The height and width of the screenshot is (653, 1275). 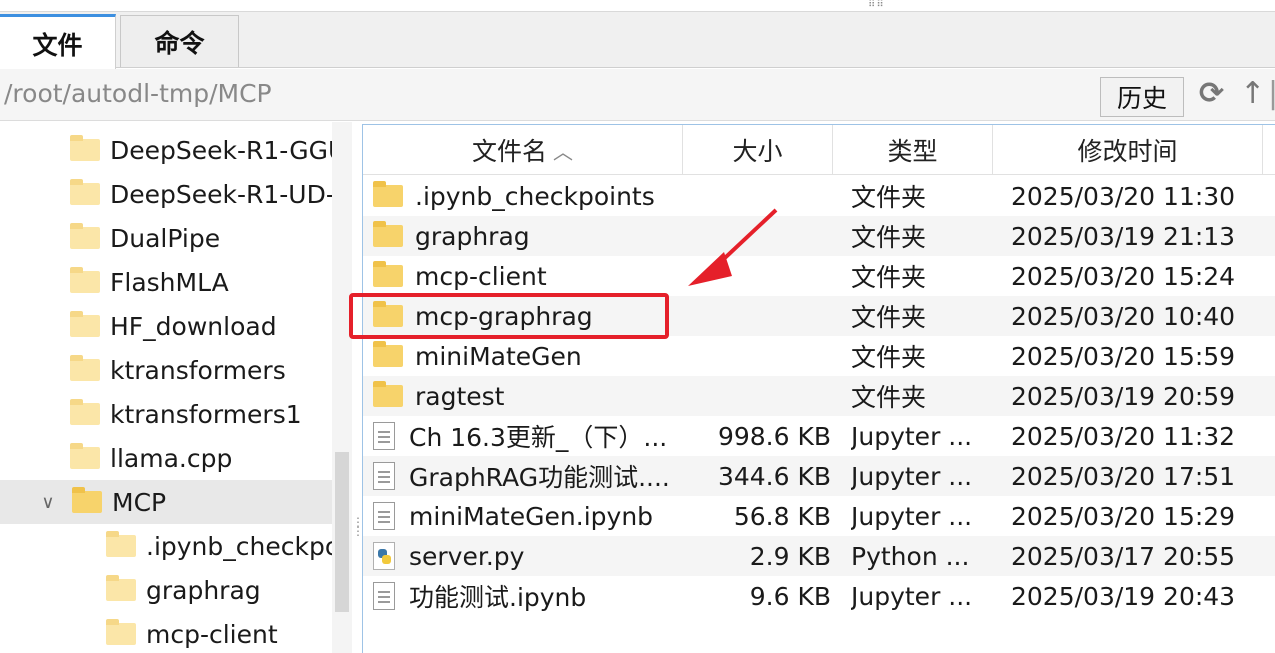 I want to click on file-modified-cell: 2025/03/20 10:40, so click(x=1123, y=316).